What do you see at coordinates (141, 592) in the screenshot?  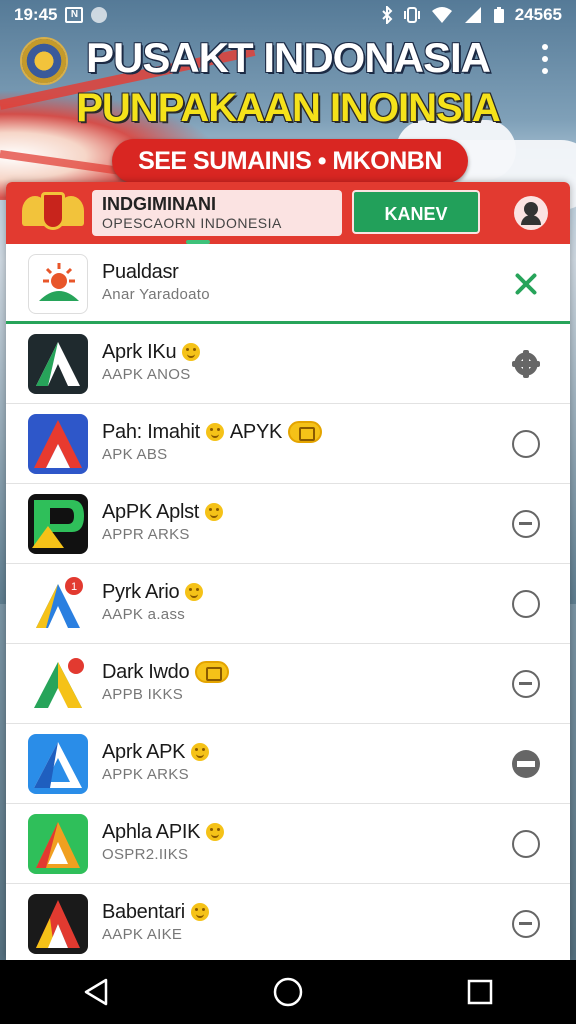 I see `app-title: Pyrk Ario` at bounding box center [141, 592].